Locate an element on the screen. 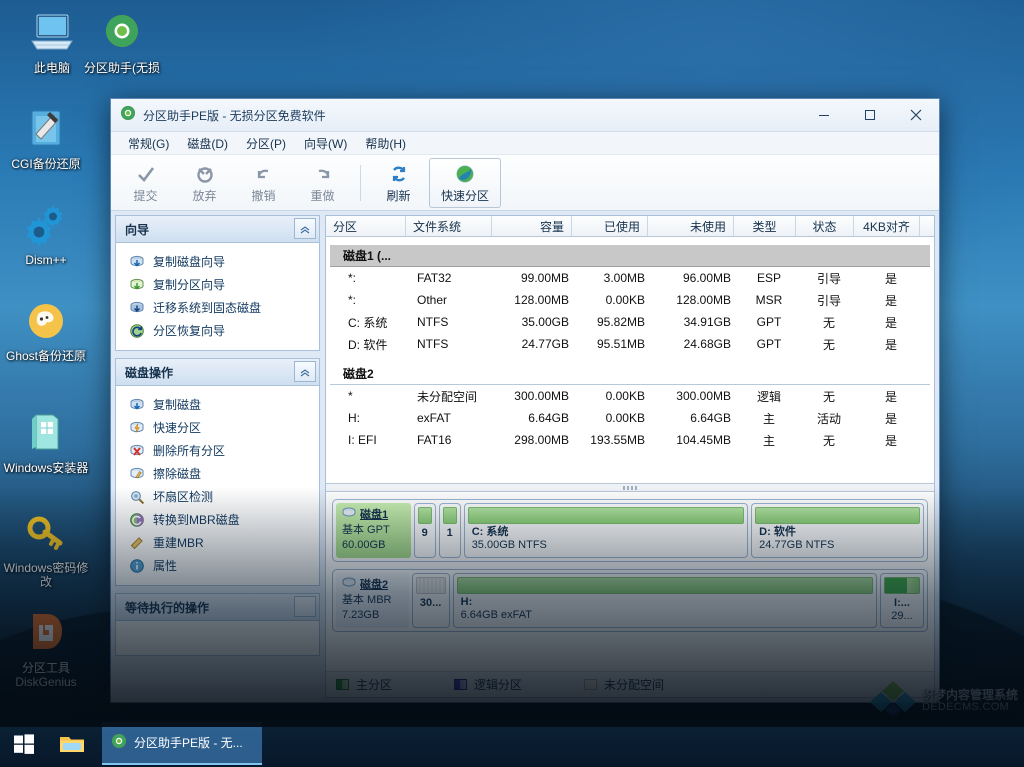  disk-map-info: 磁盘2 基本 MBR 7.23GB is located at coordinates (372, 600).